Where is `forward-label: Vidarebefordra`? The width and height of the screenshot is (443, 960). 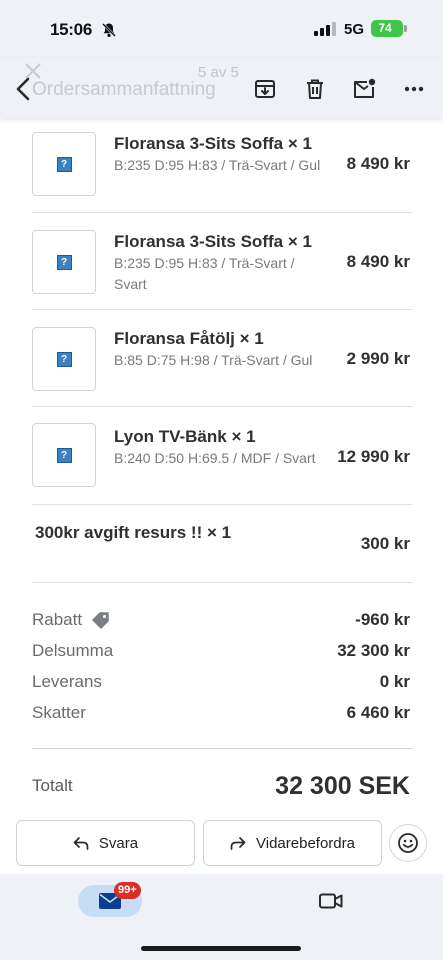 forward-label: Vidarebefordra is located at coordinates (305, 843).